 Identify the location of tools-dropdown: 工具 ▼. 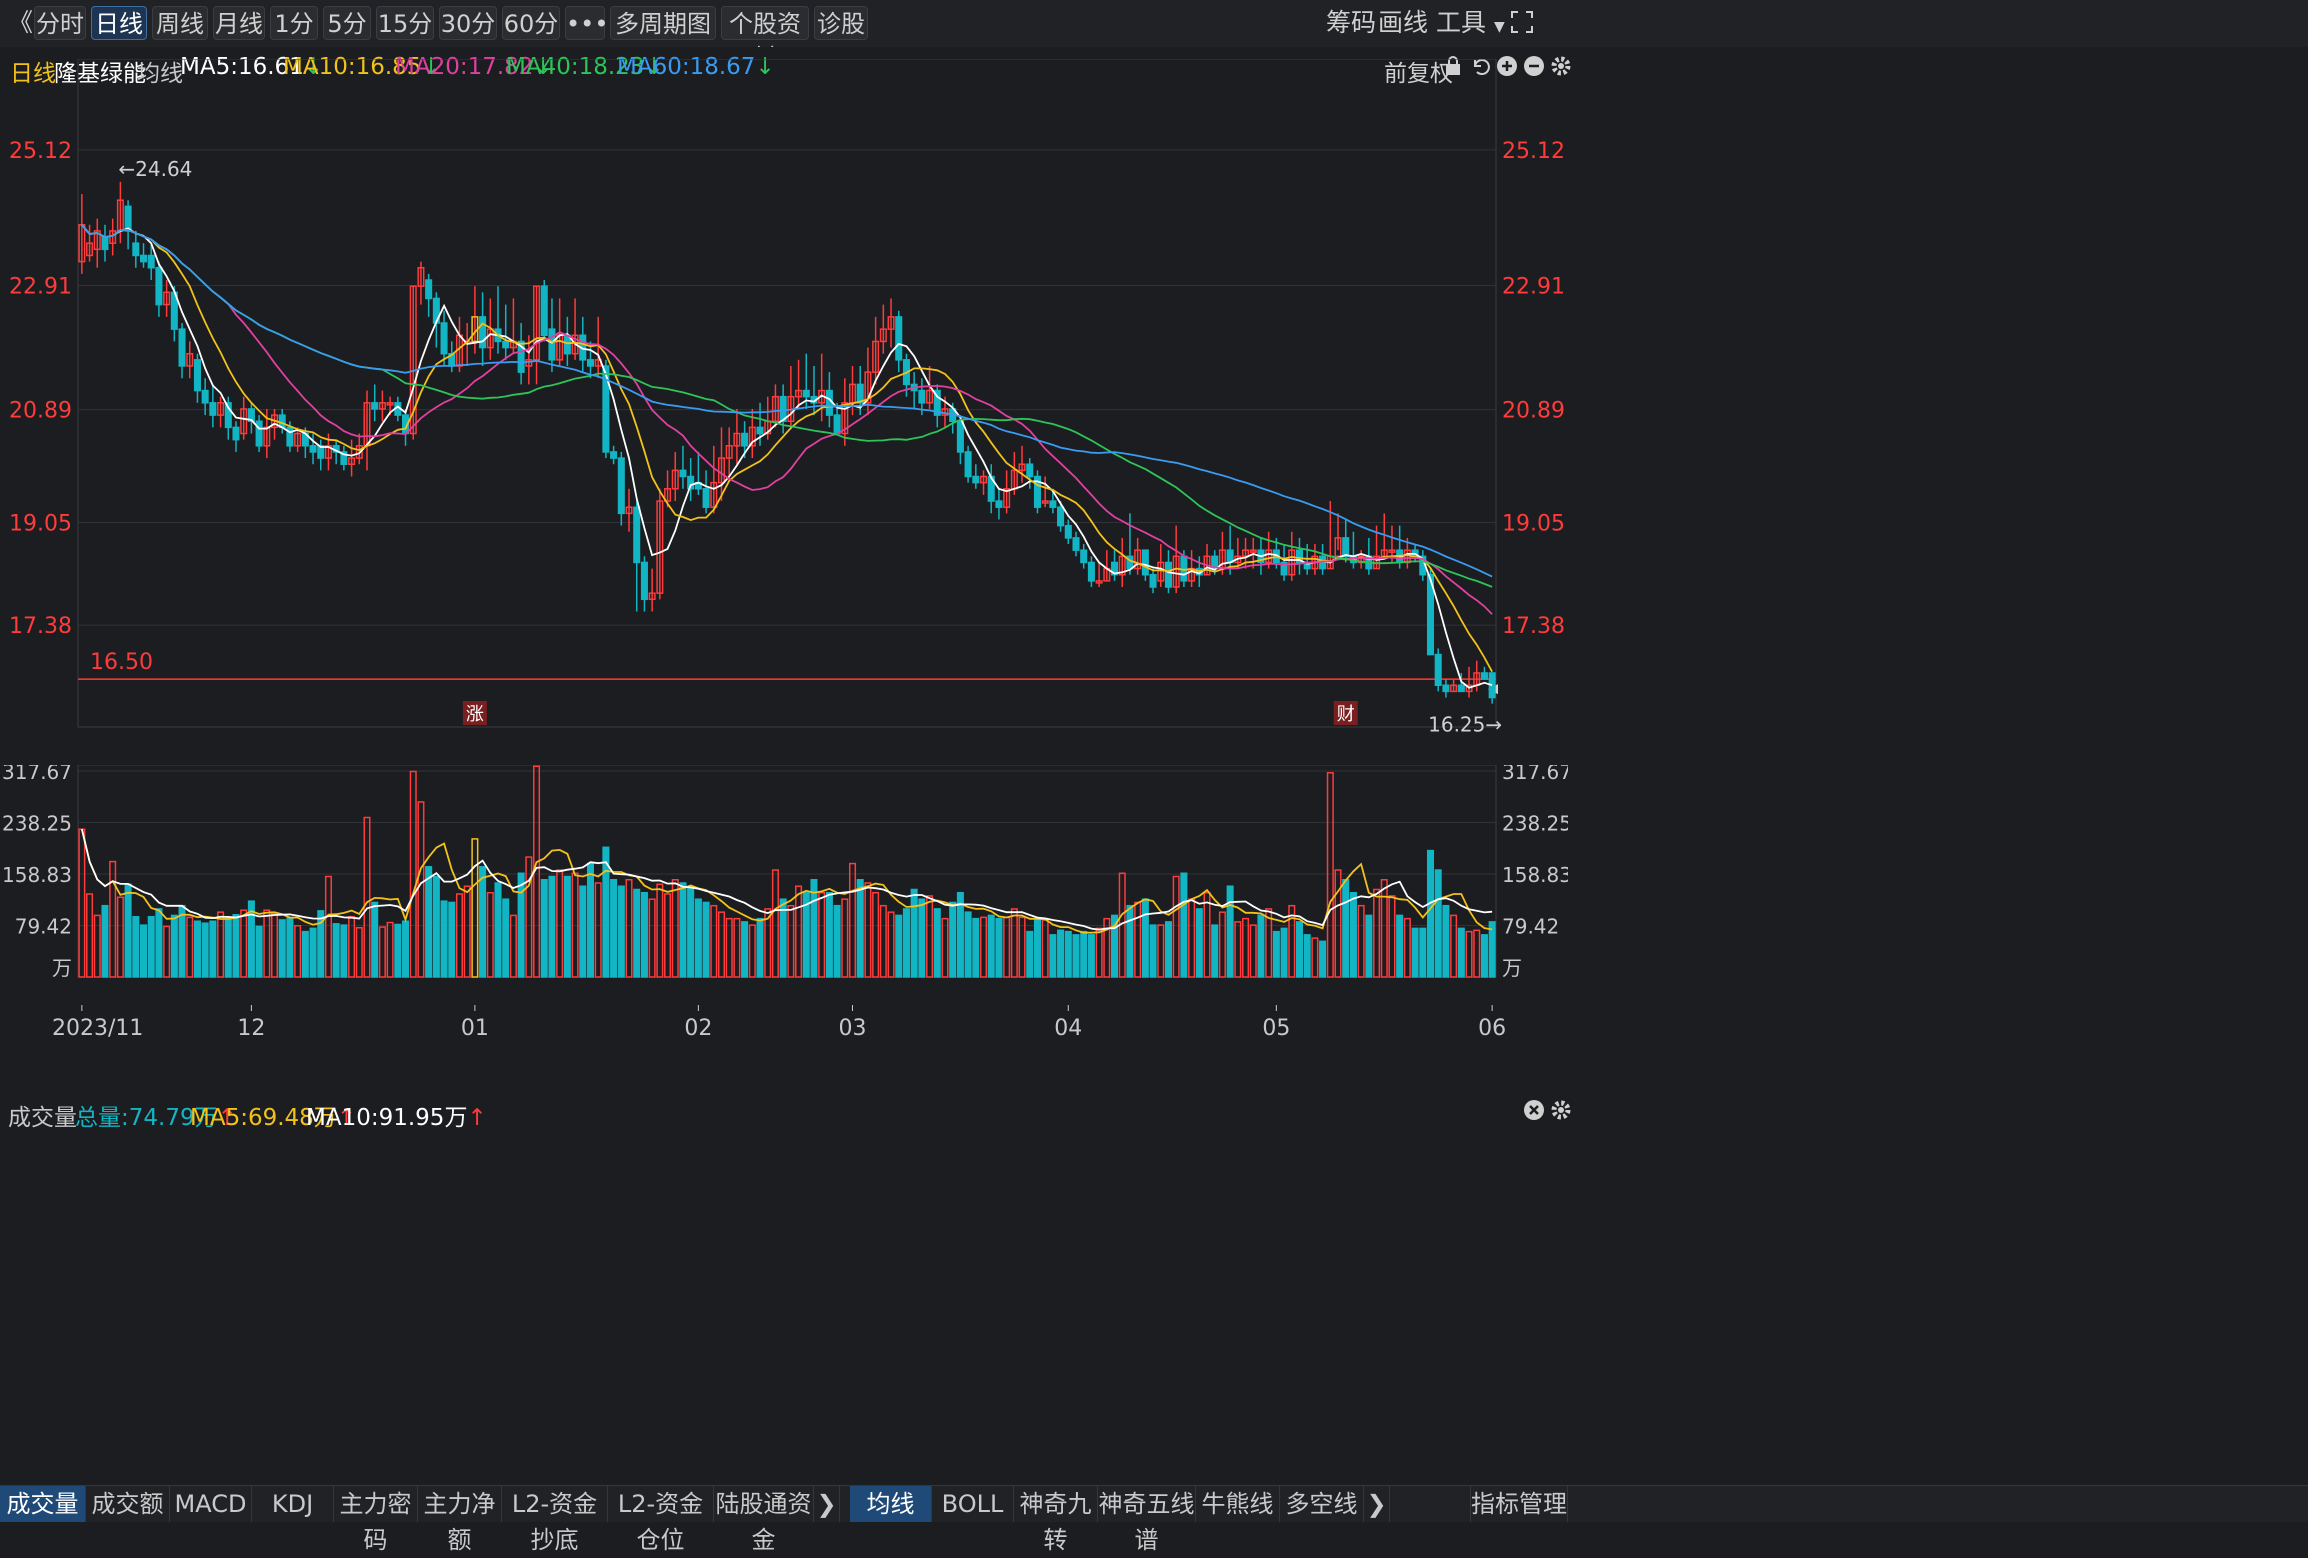
(1470, 23).